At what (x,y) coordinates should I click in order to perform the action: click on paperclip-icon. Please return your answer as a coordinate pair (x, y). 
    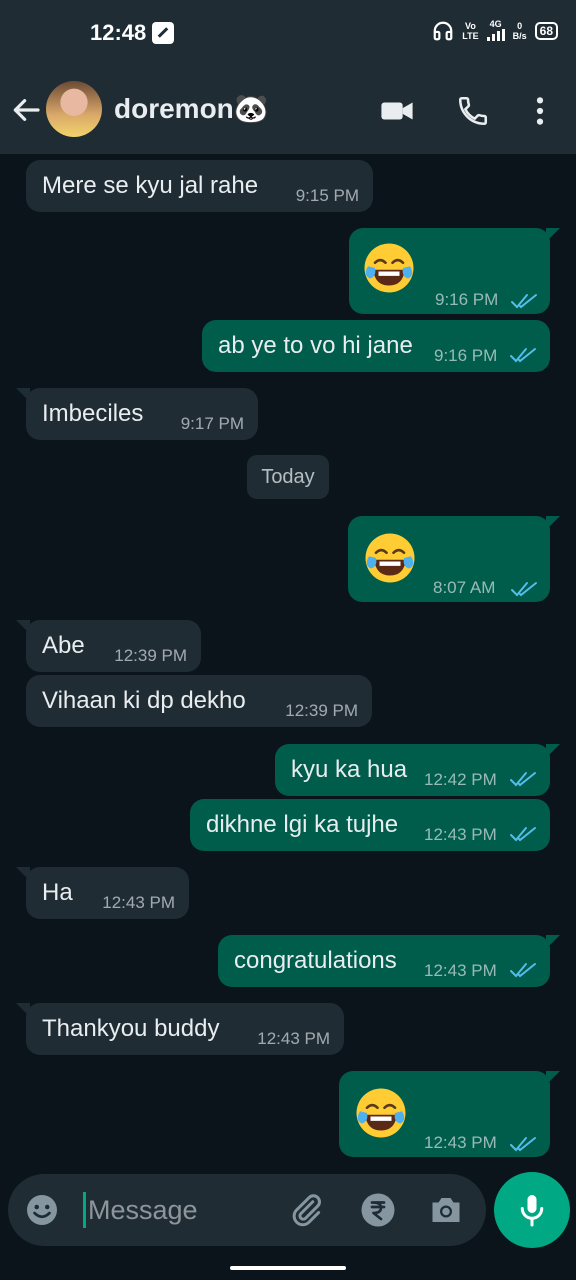
    Looking at the image, I should click on (306, 1210).